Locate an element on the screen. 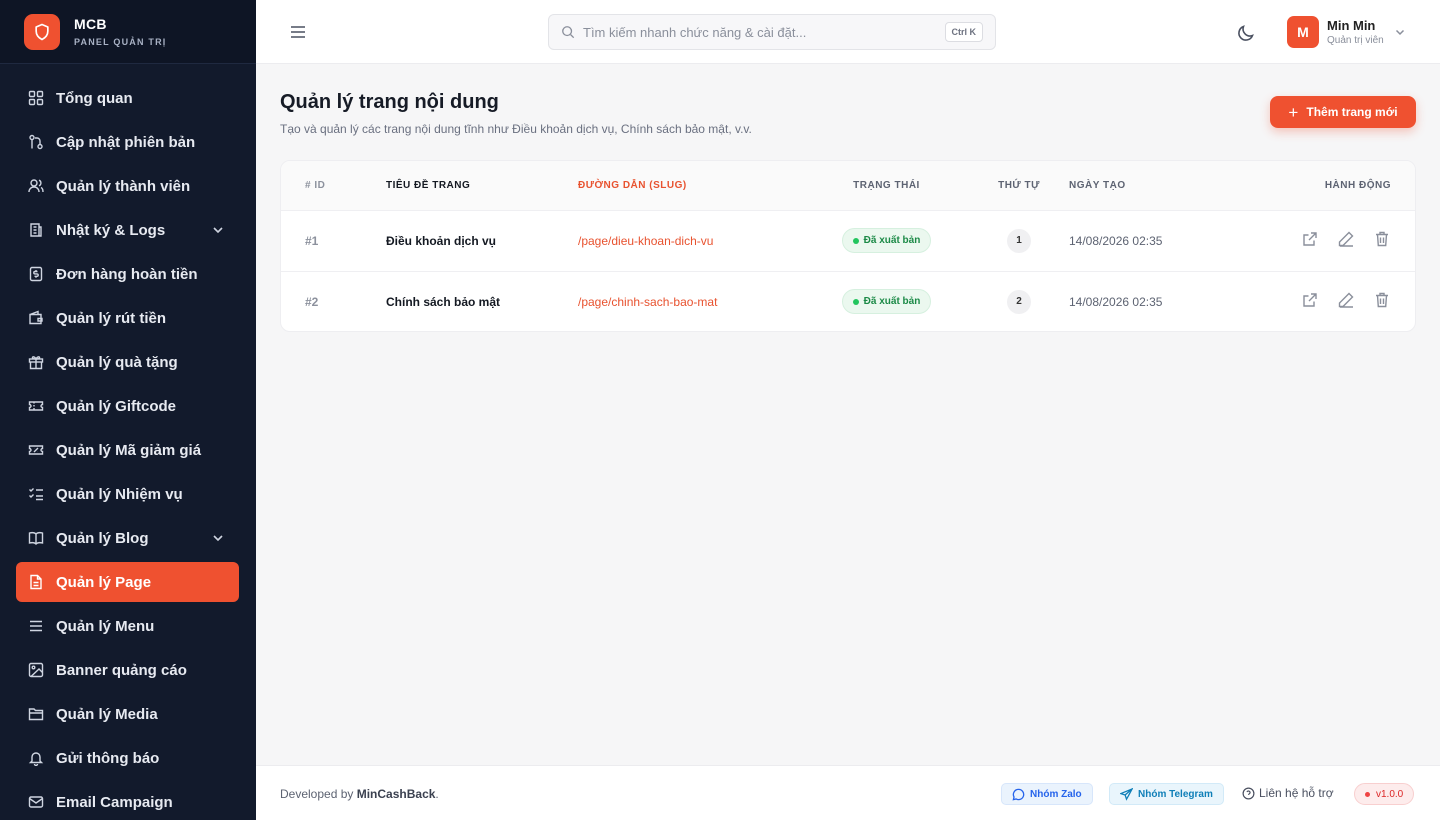 Image resolution: width=1440 pixels, height=820 pixels. sidebar-item-label: Nhật ký & Logs is located at coordinates (111, 230).